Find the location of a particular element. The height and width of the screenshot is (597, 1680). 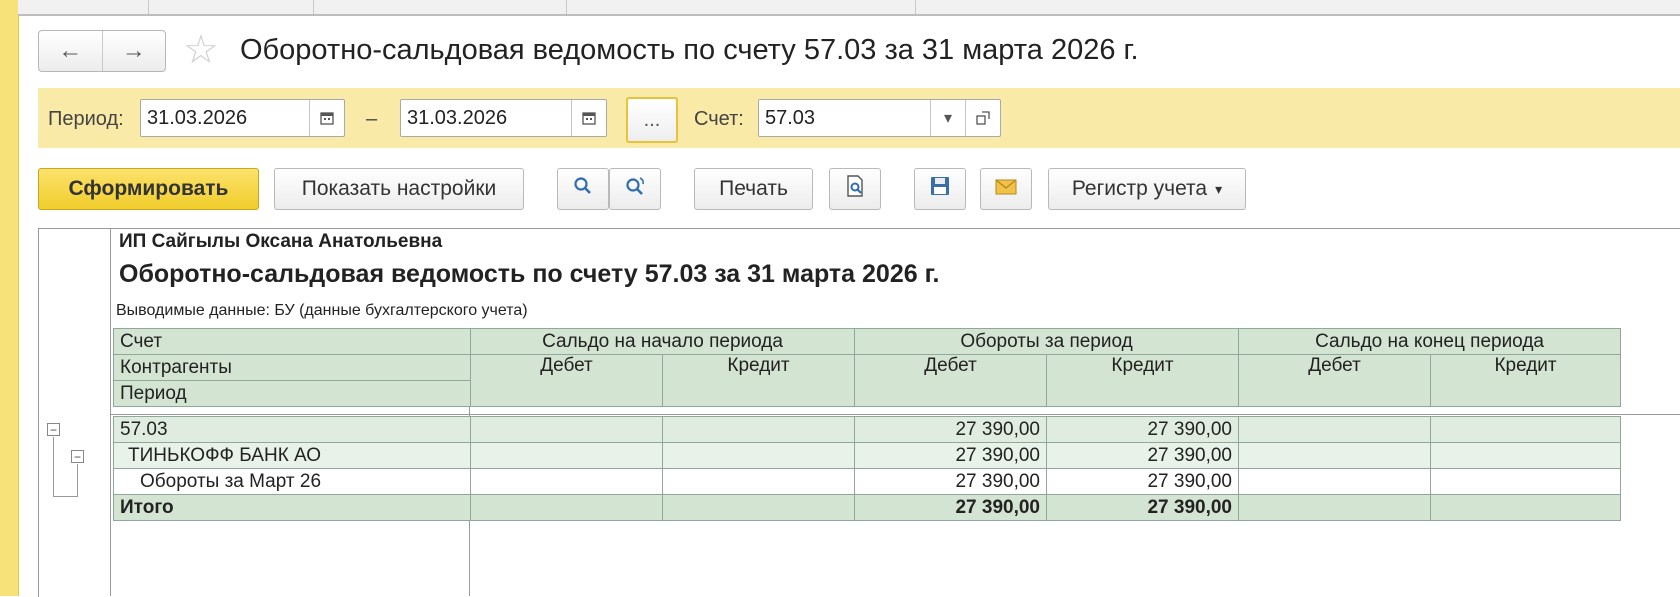

send-email-button is located at coordinates (1006, 189).